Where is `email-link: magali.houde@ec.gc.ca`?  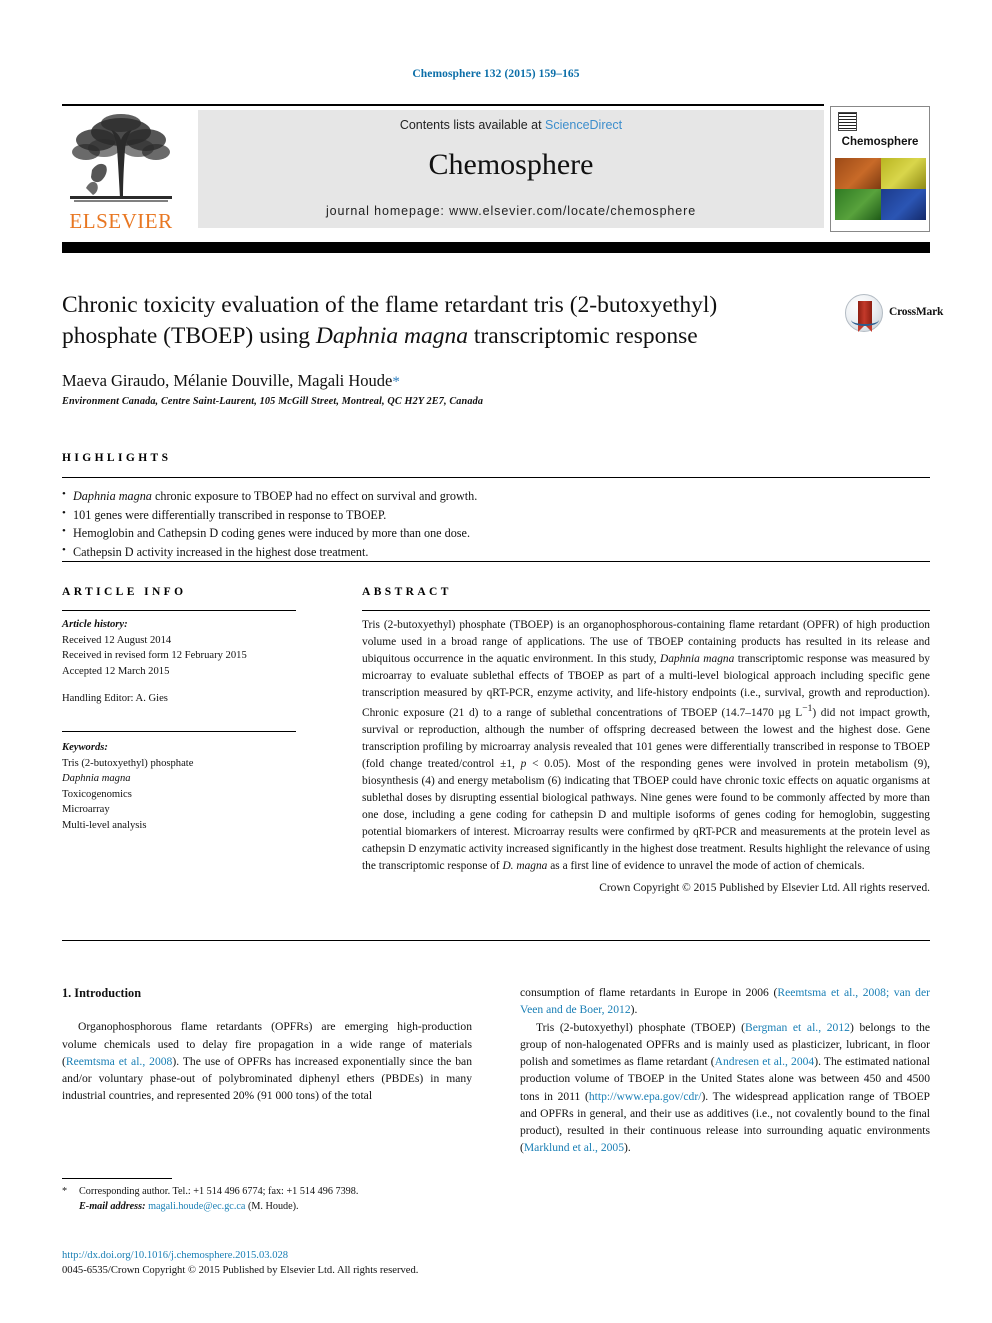
email-link: magali.houde@ec.gc.ca is located at coordinates (196, 1206).